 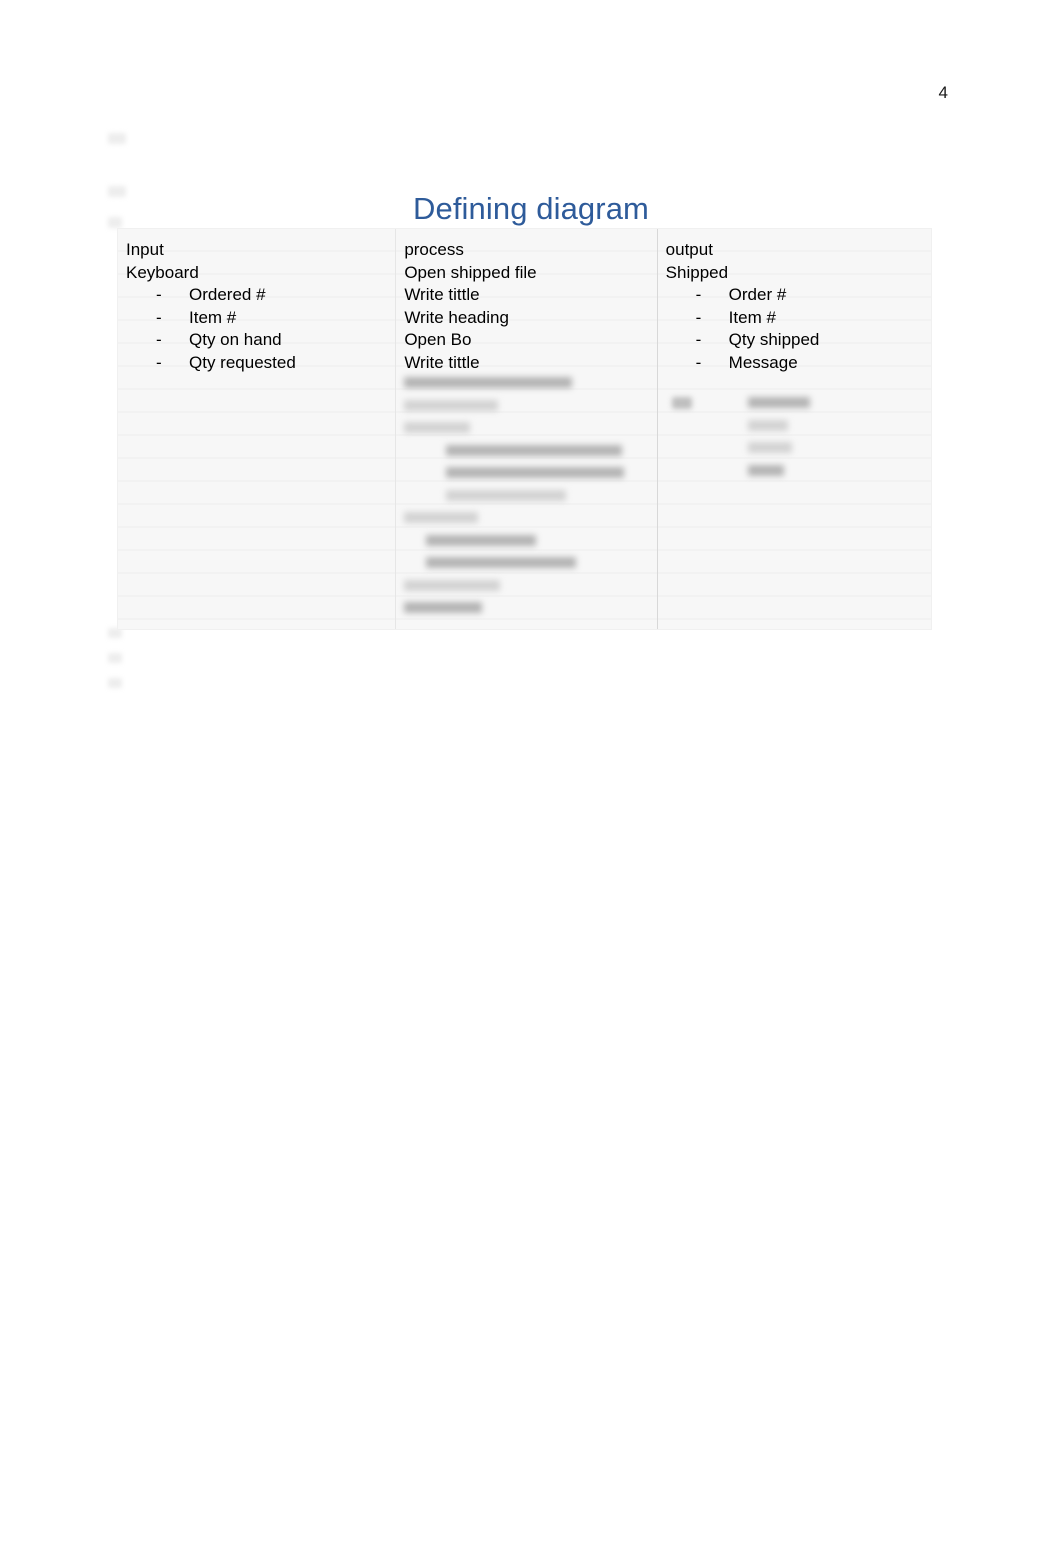 I want to click on list-item: - Message, so click(x=798, y=363).